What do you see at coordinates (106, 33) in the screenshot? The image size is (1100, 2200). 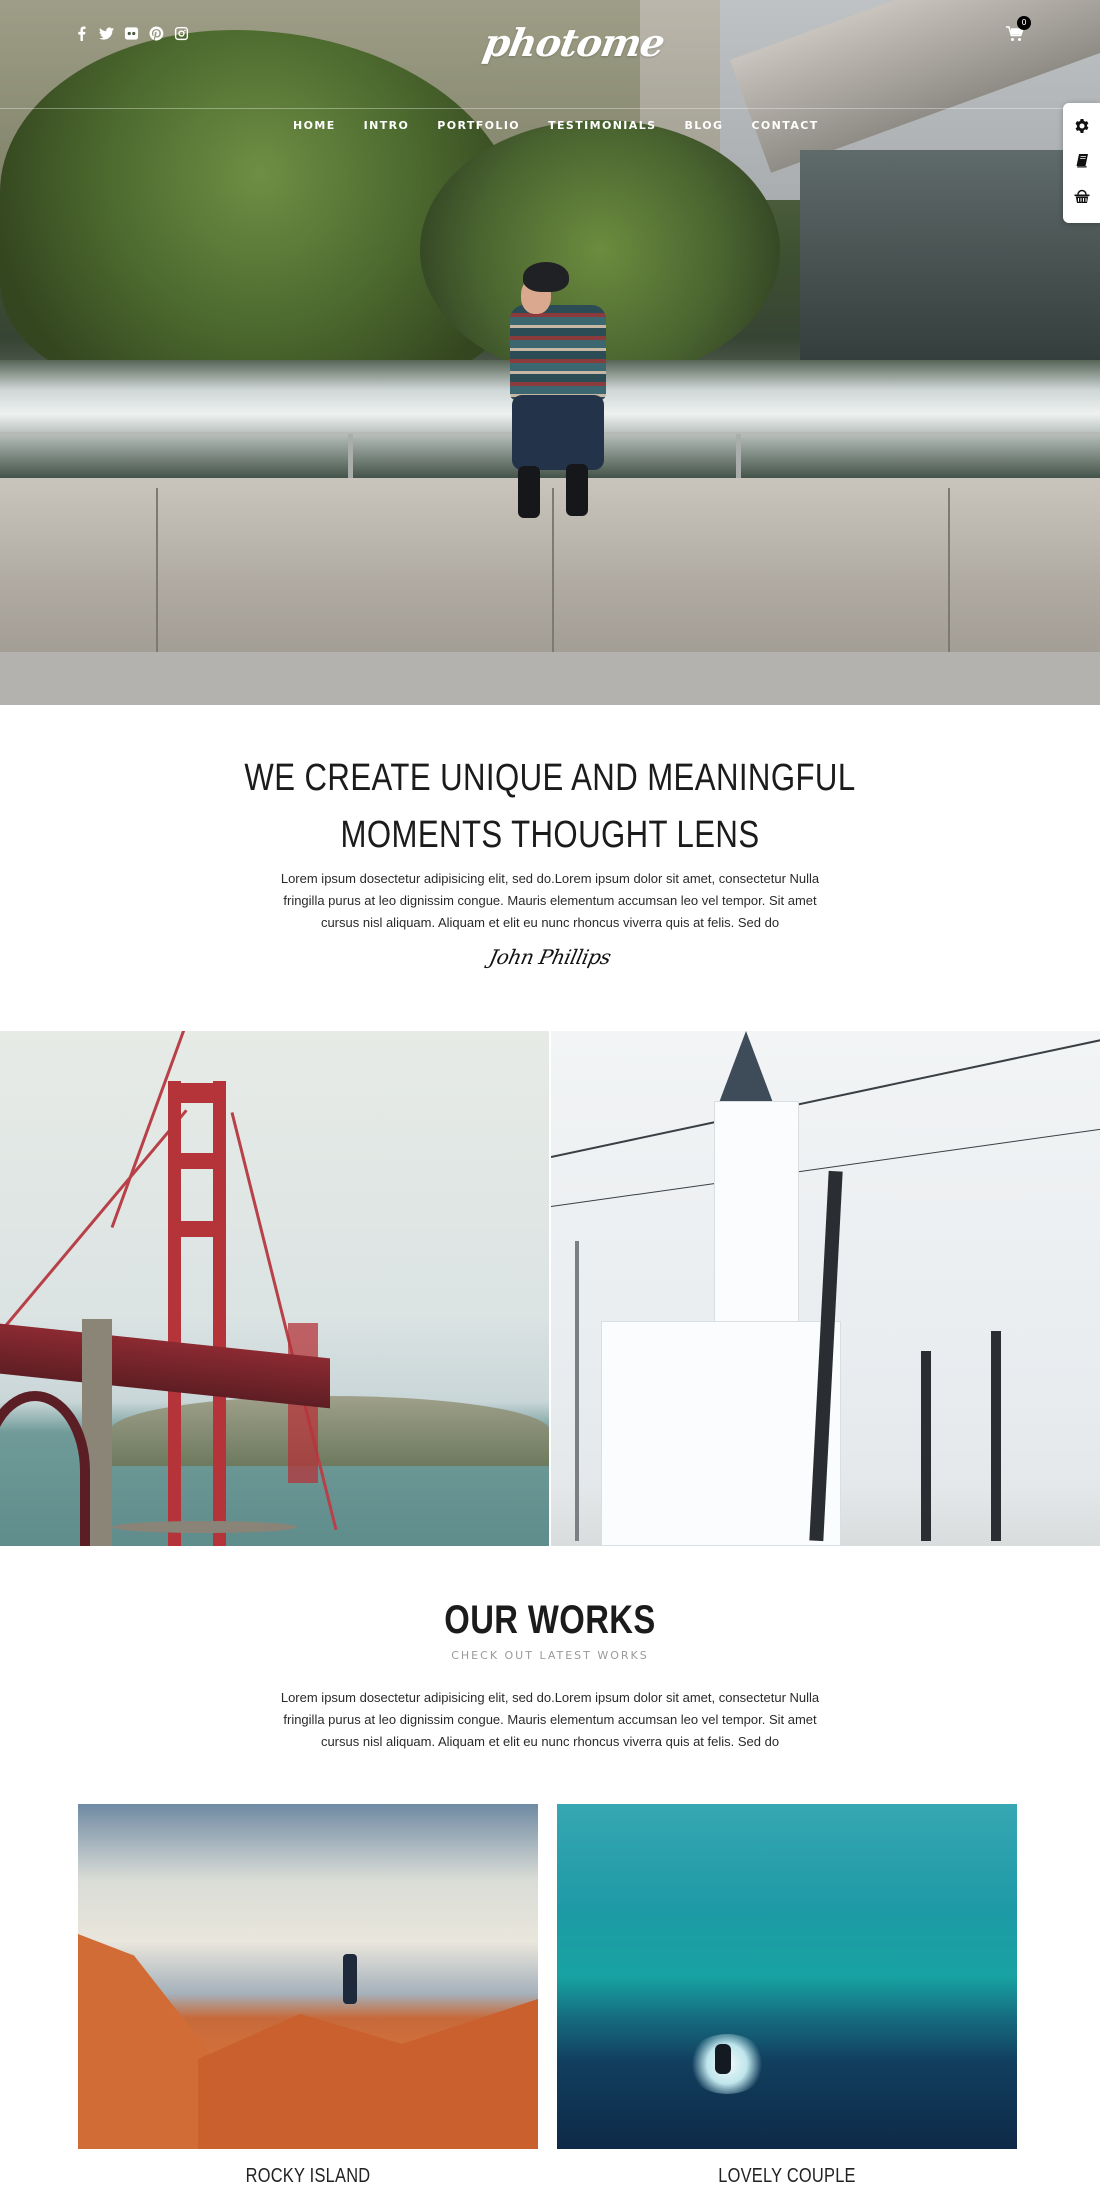 I see `twitter-icon` at bounding box center [106, 33].